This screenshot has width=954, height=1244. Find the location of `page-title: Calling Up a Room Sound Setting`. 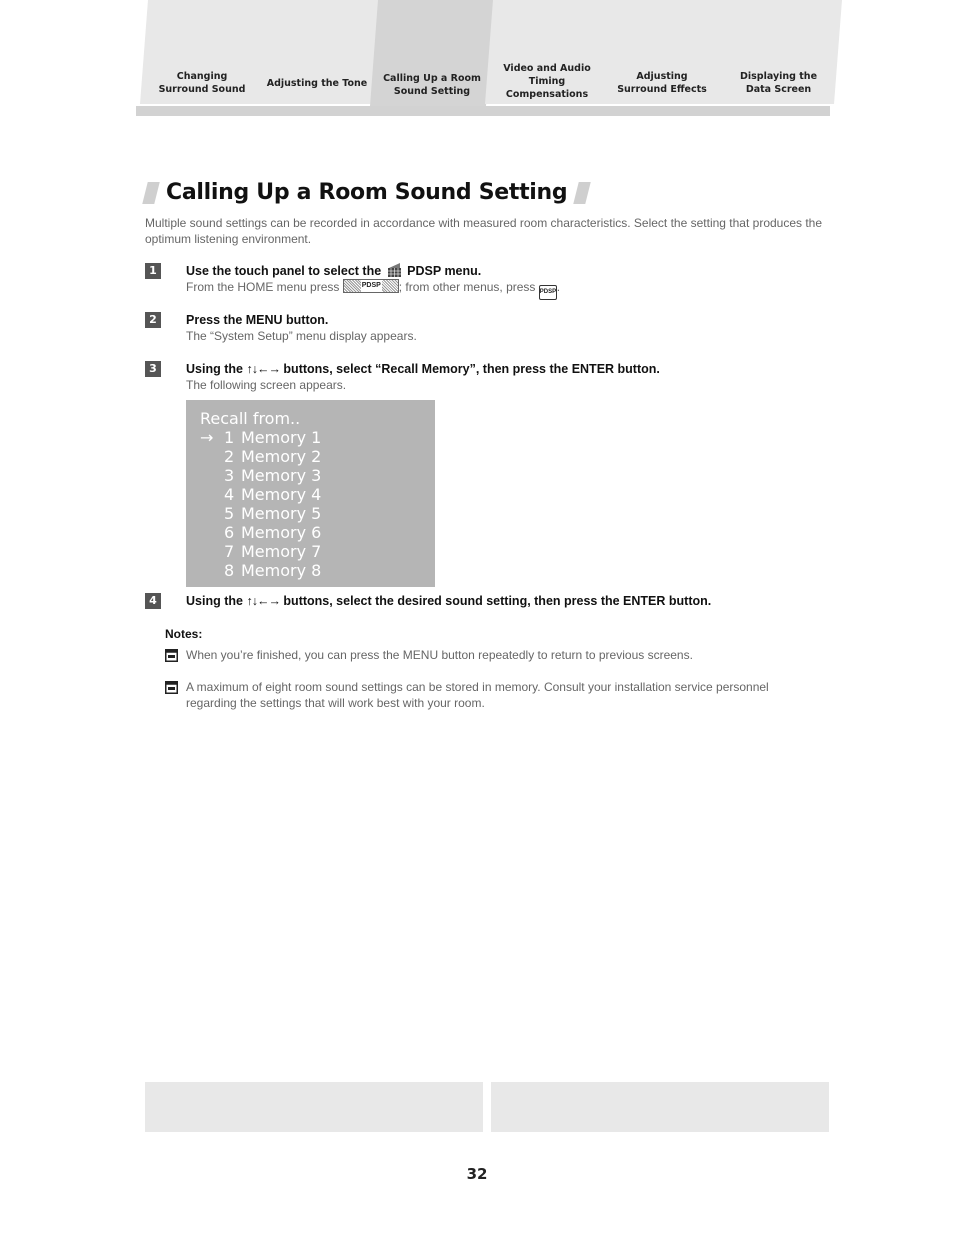

page-title: Calling Up a Room Sound Setting is located at coordinates (367, 192).